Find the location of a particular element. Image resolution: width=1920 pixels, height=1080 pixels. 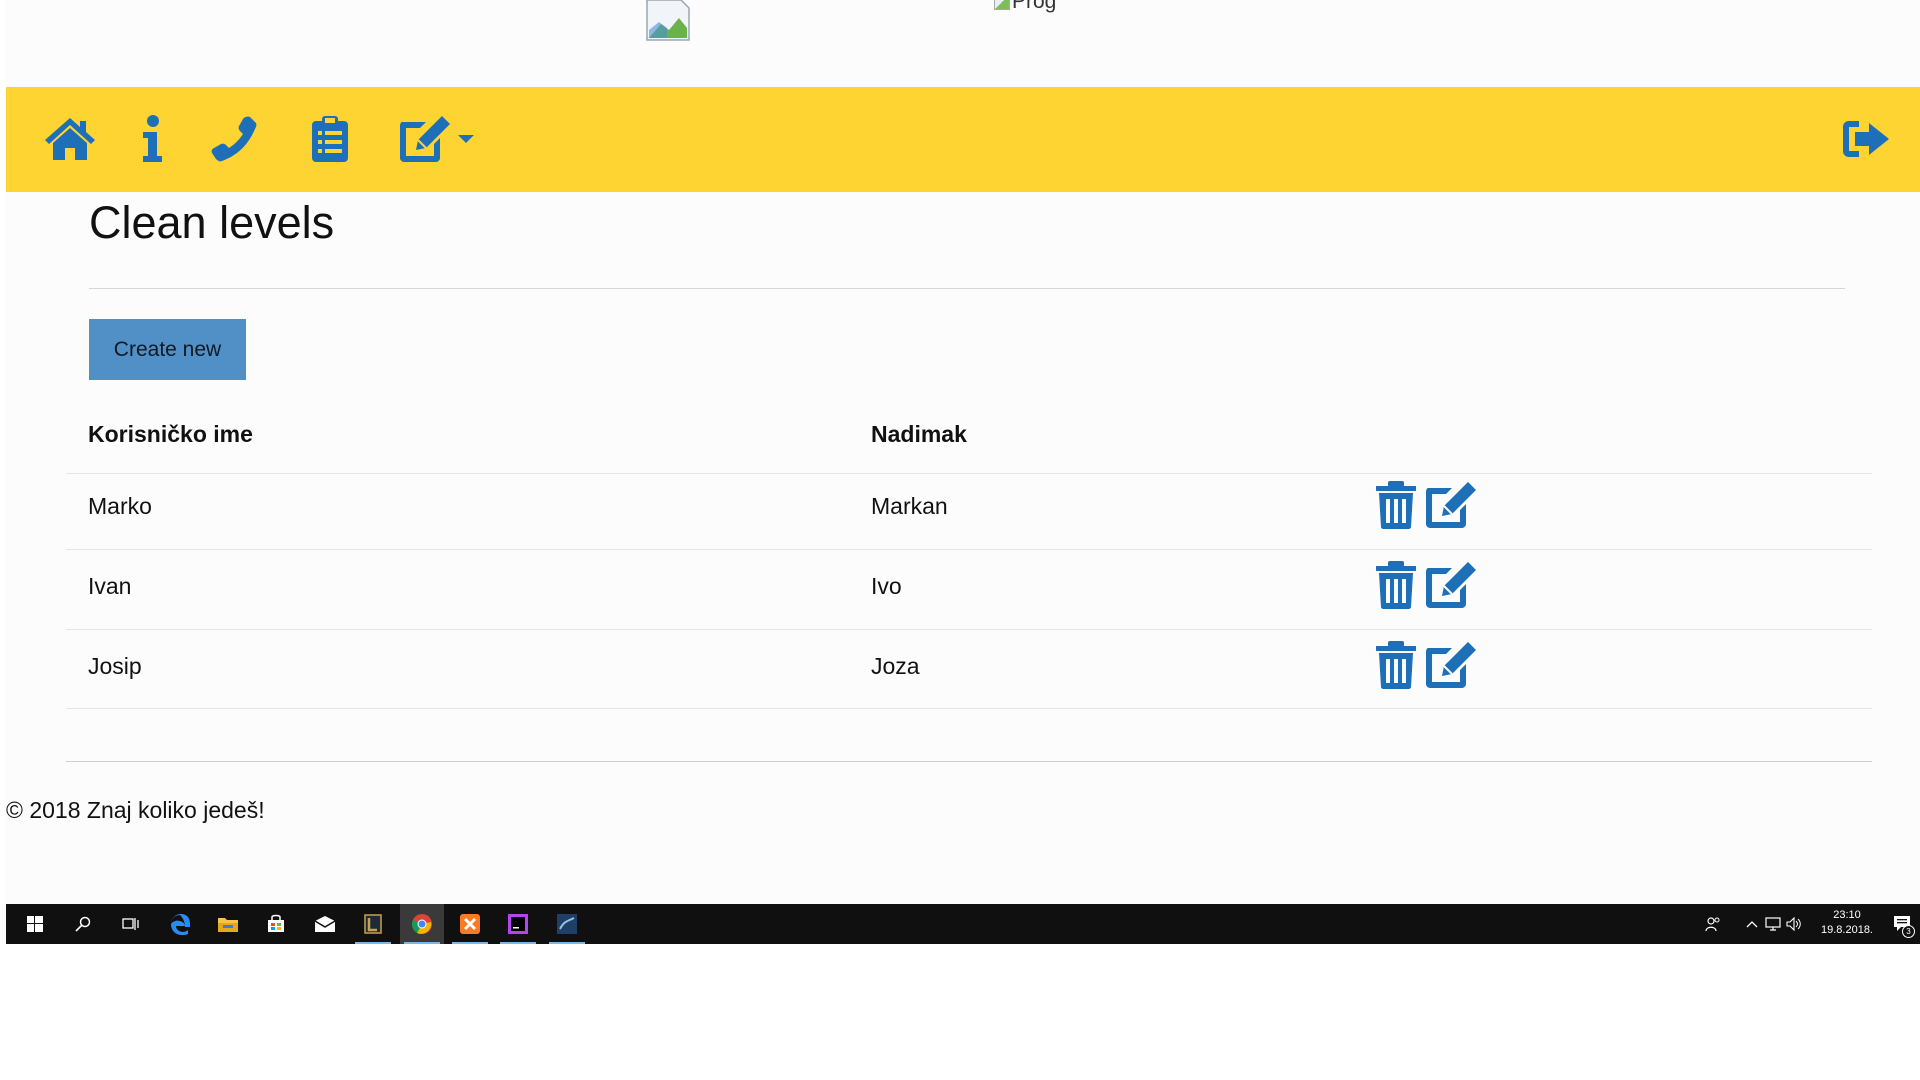

taskbar-store is located at coordinates (276, 924).